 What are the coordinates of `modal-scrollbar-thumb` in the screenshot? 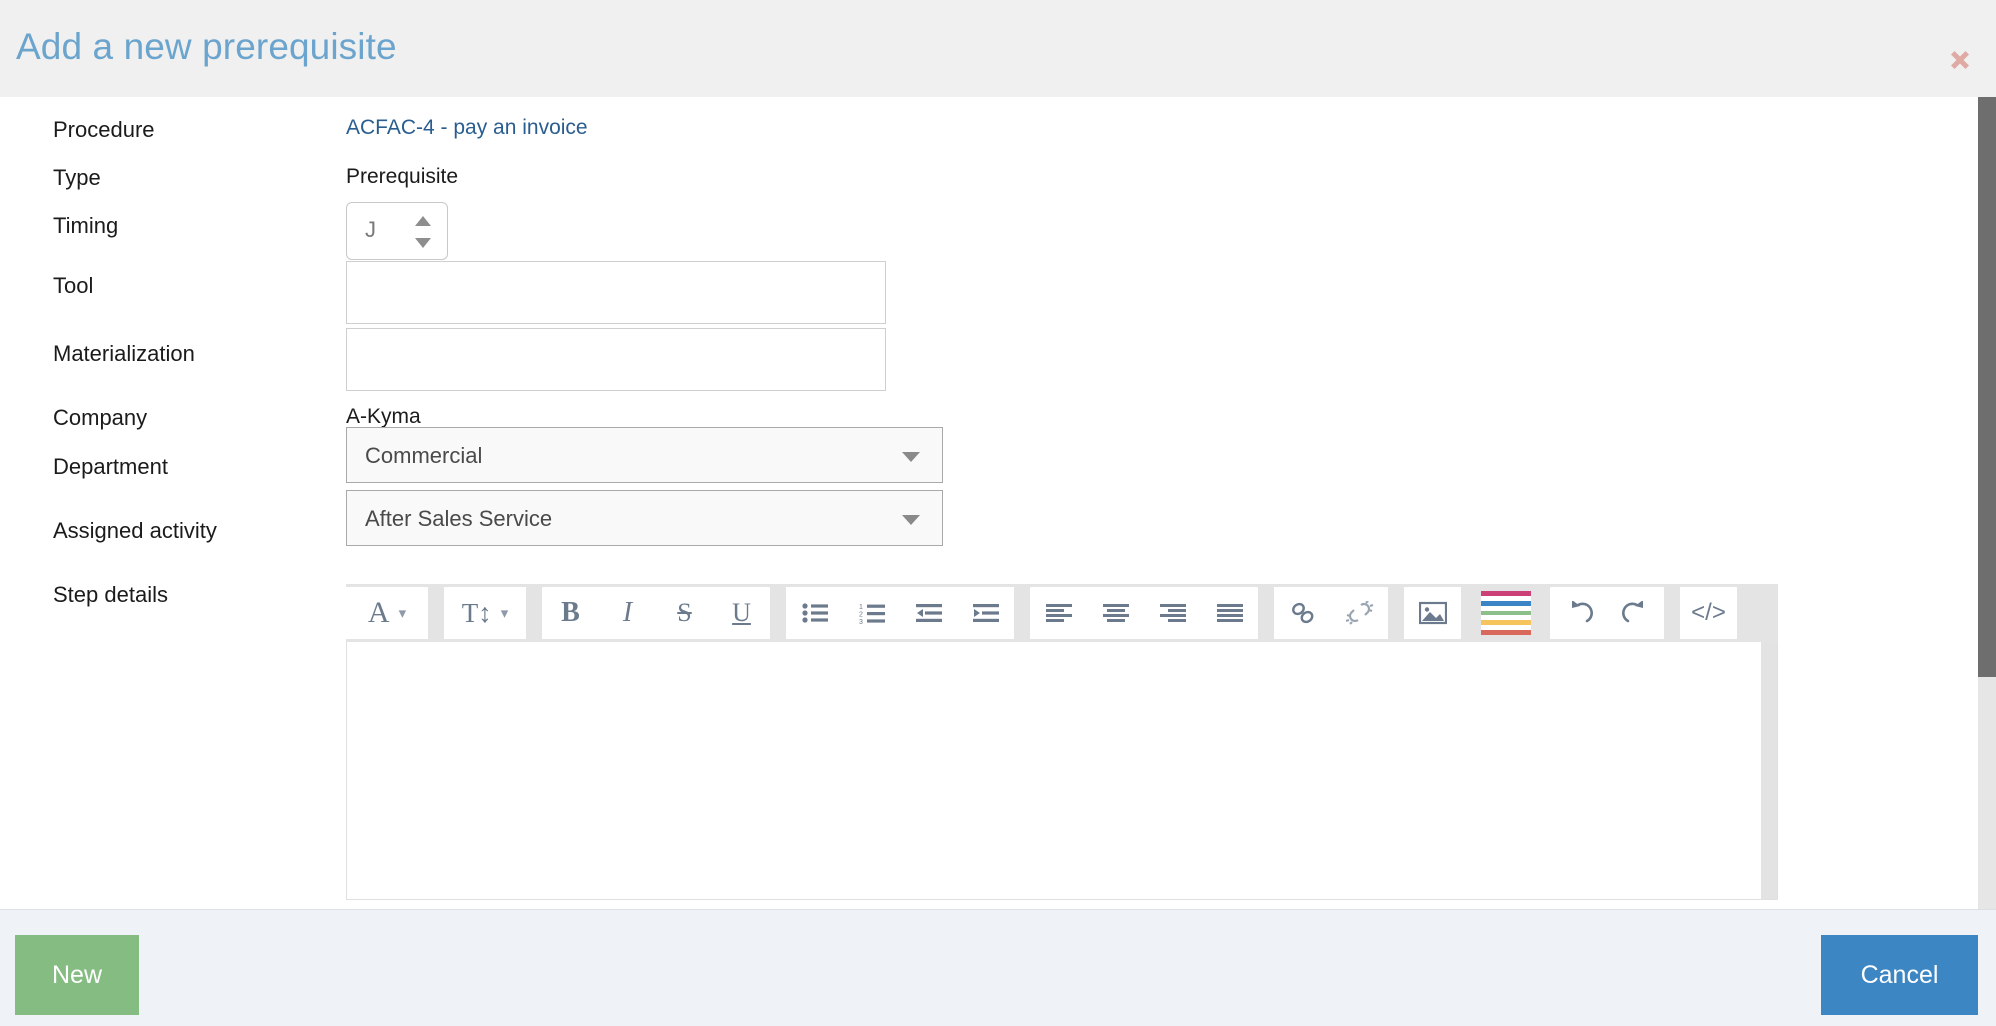 It's located at (1987, 387).